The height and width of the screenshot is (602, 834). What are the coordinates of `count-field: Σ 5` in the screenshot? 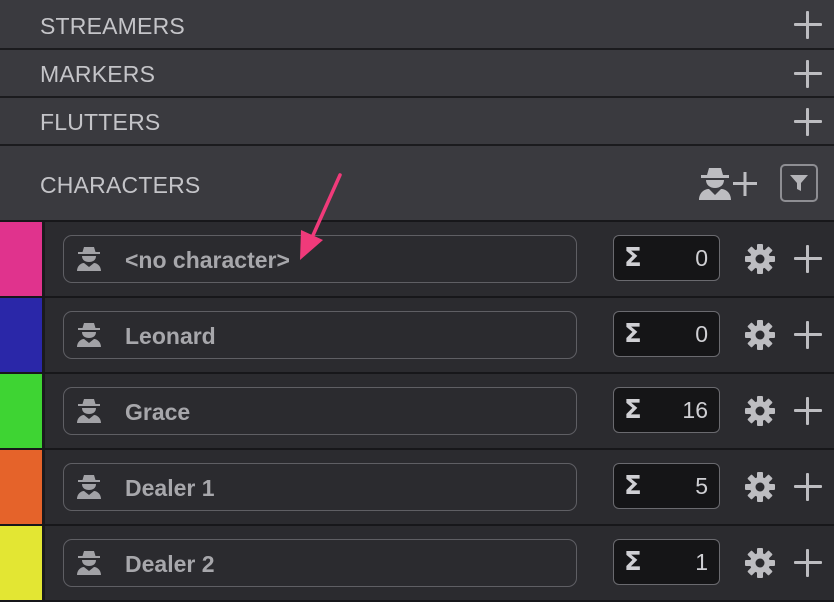 It's located at (666, 486).